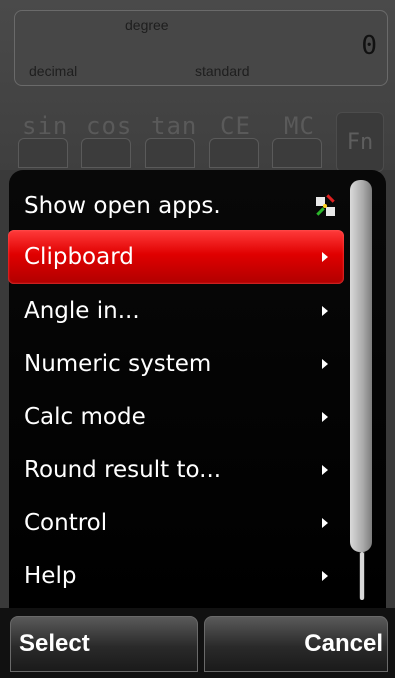 This screenshot has height=678, width=395. What do you see at coordinates (85, 417) in the screenshot?
I see `menu-item-label: Calc mode` at bounding box center [85, 417].